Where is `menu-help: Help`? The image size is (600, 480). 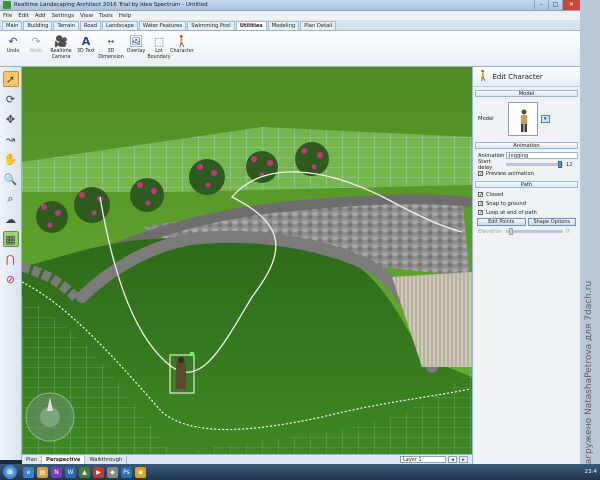
menu-help: Help is located at coordinates (125, 16).